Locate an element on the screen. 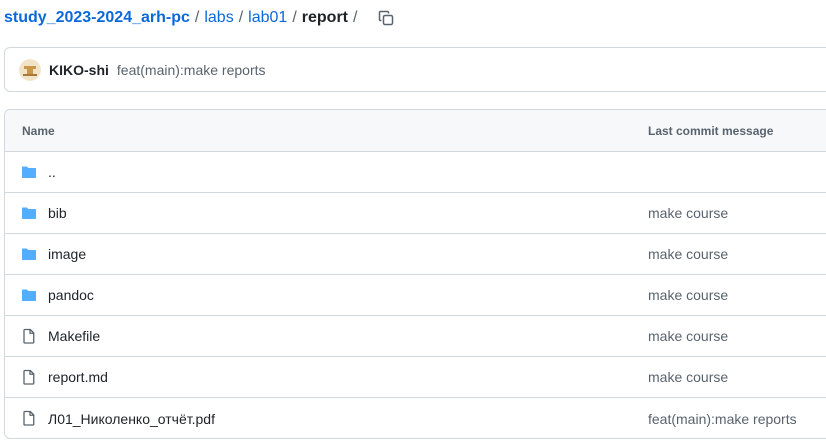  file-name-link: image is located at coordinates (67, 254).